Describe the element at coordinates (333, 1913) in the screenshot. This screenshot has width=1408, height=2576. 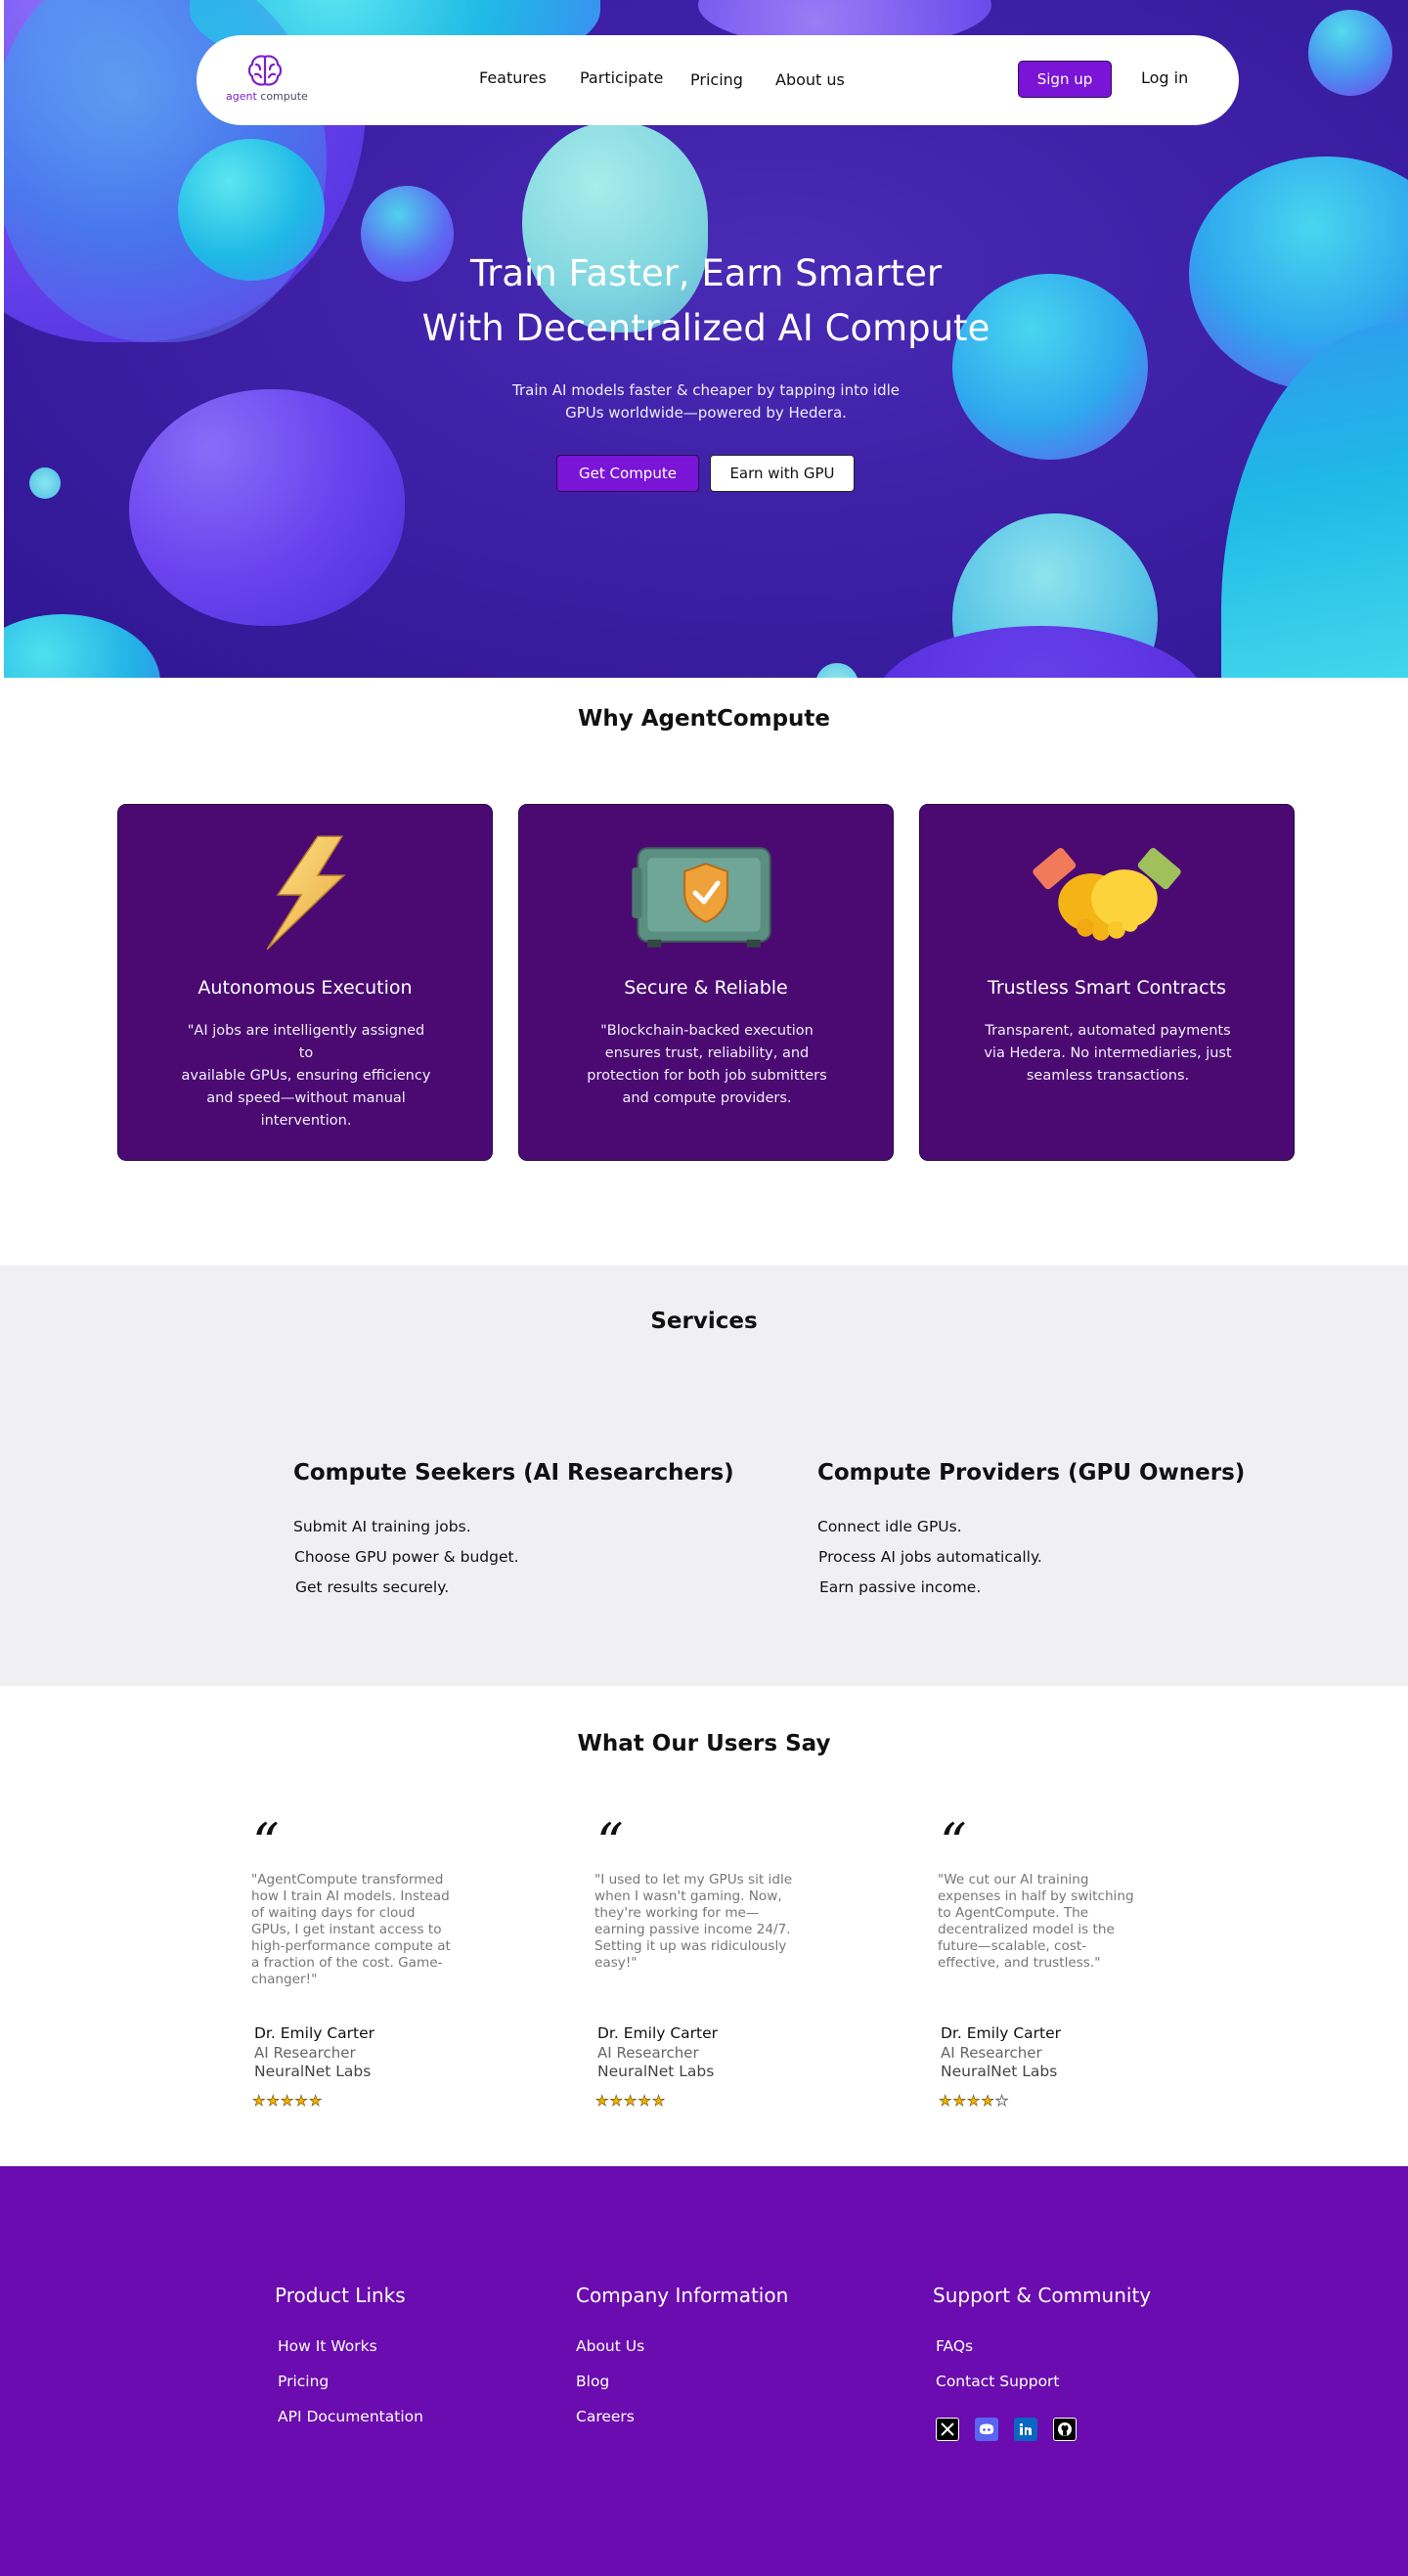
I see `quote-line: of waiting days for cloud` at that location.